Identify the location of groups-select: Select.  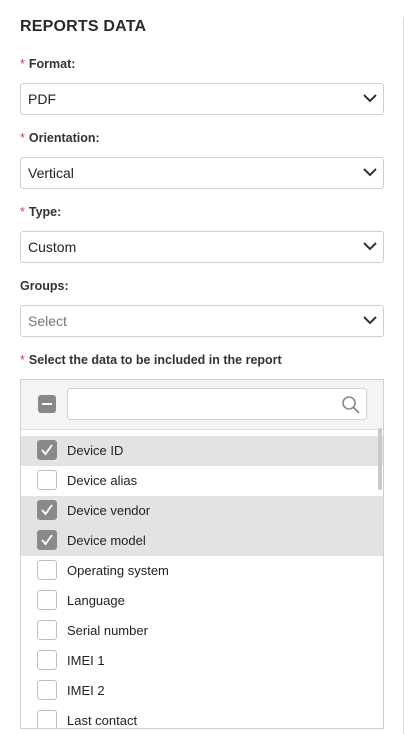
(202, 321).